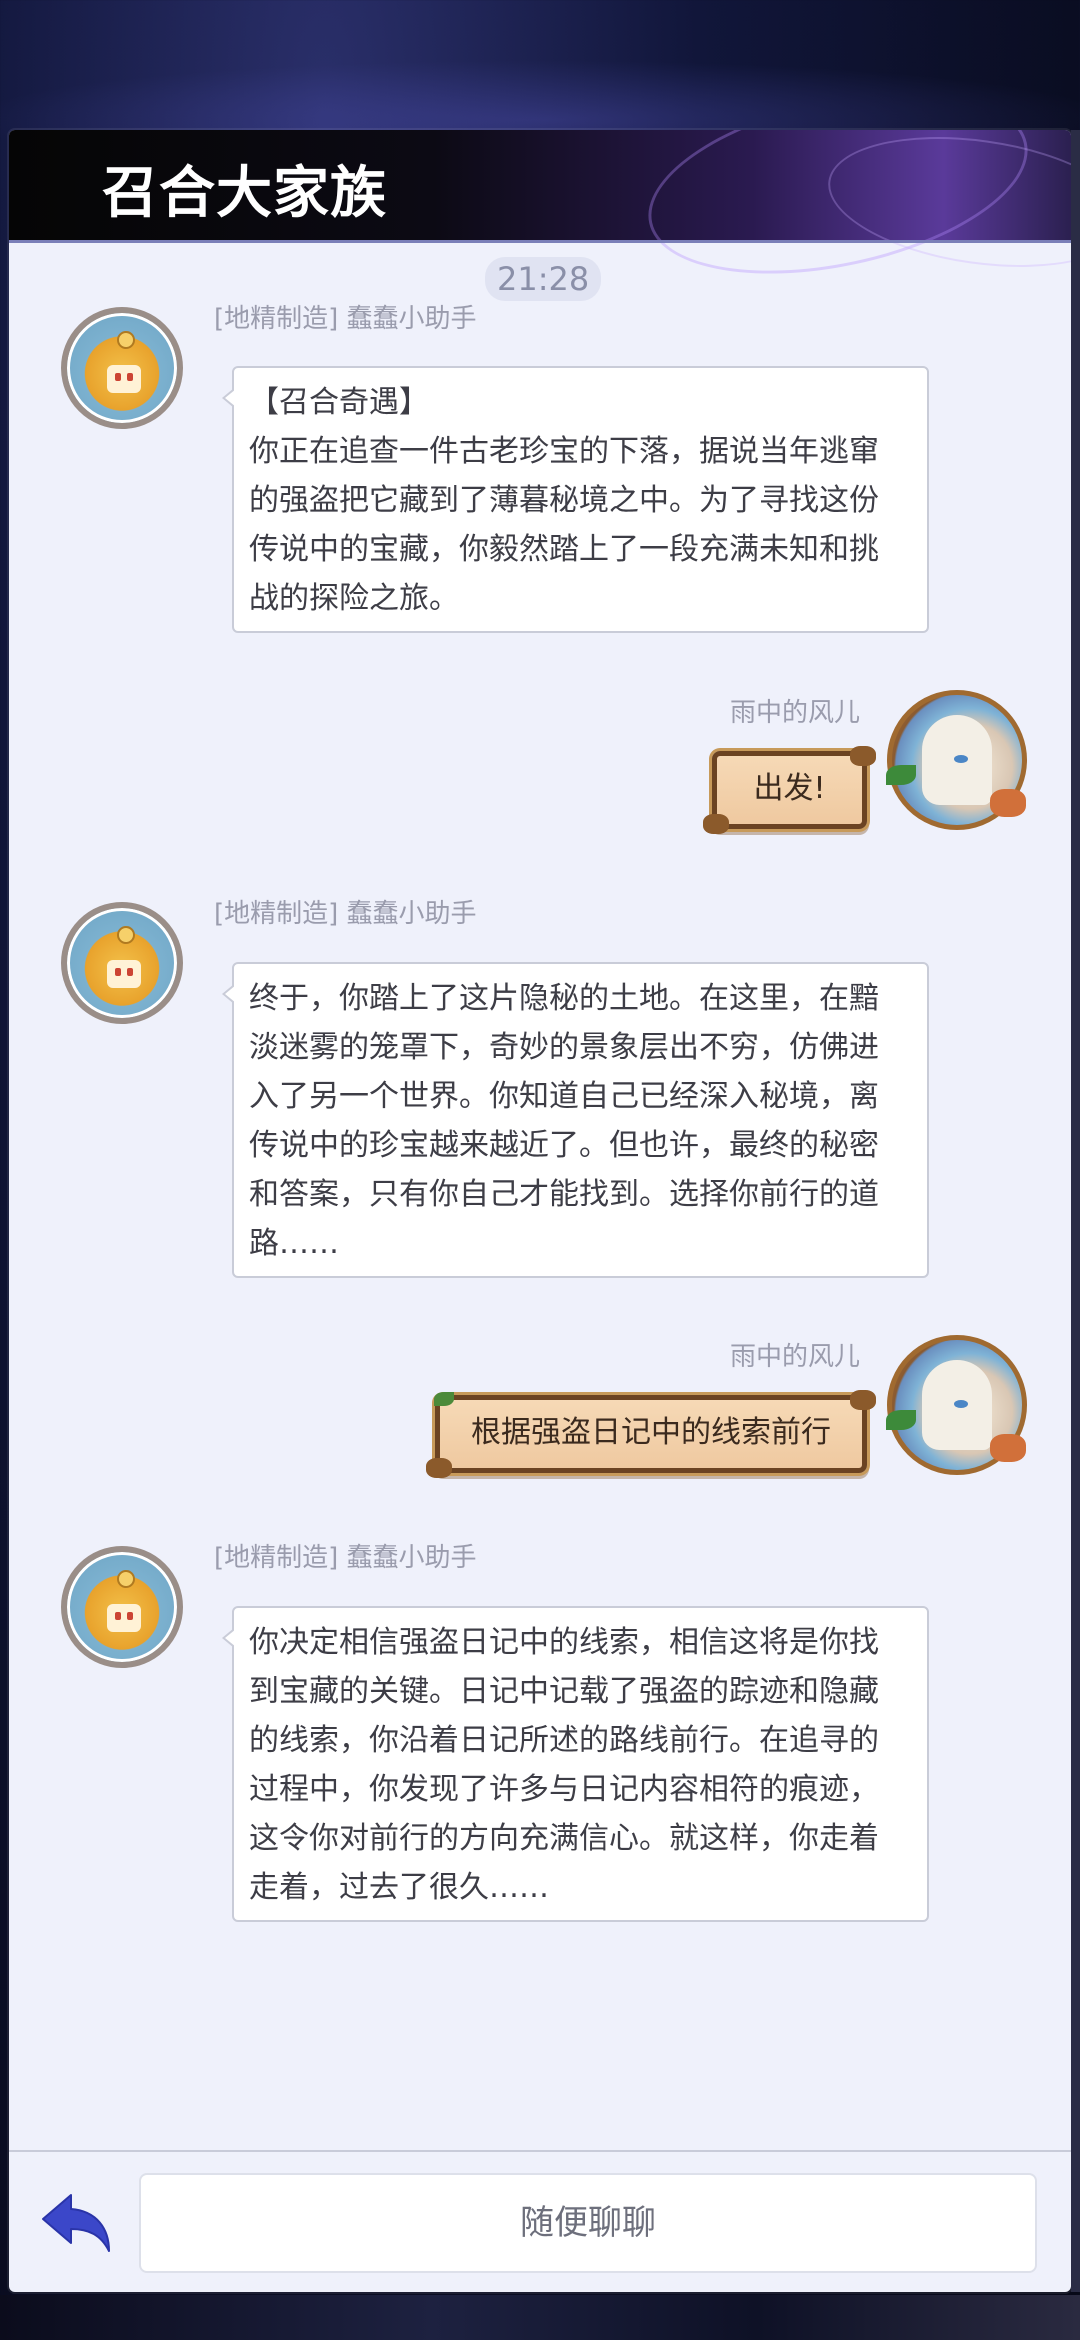 This screenshot has height=2340, width=1080. What do you see at coordinates (564, 1047) in the screenshot?
I see `message-line: 淡迷雾的笼罩下，奇妙的景象层出不穷，仿佛进` at bounding box center [564, 1047].